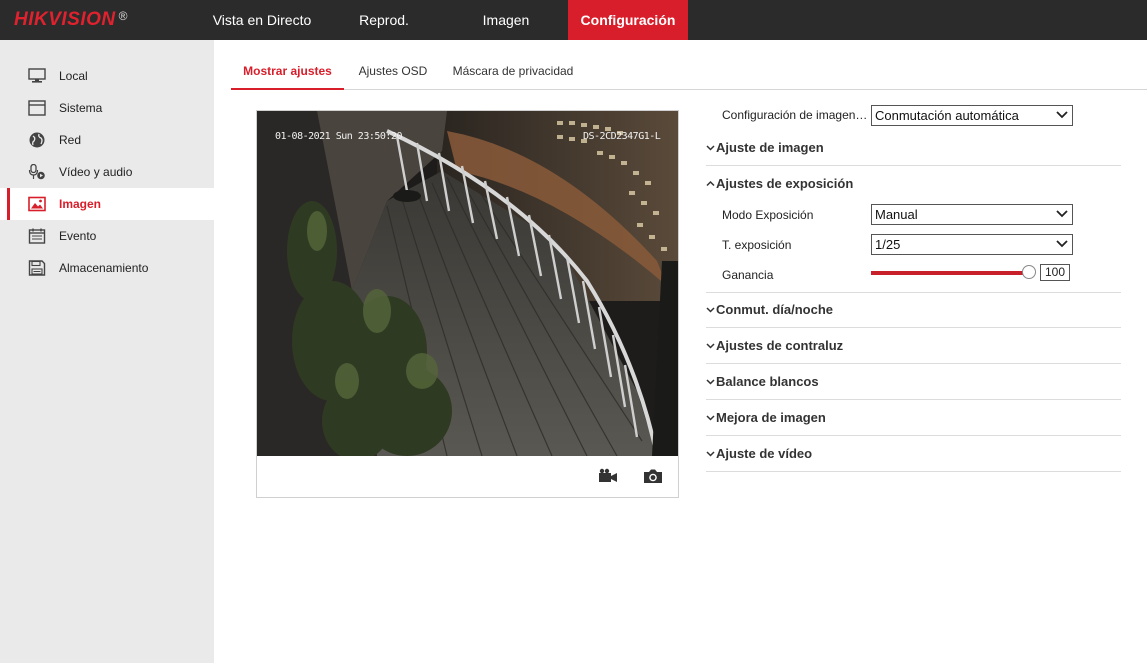 This screenshot has width=1147, height=663. Describe the element at coordinates (1029, 272) in the screenshot. I see `gain-slider-handle` at that location.